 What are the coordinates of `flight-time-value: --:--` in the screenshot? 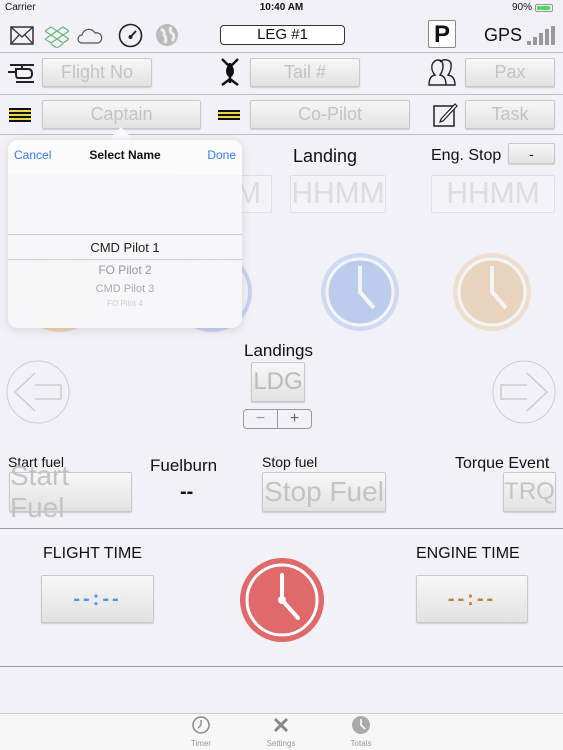 It's located at (97, 599).